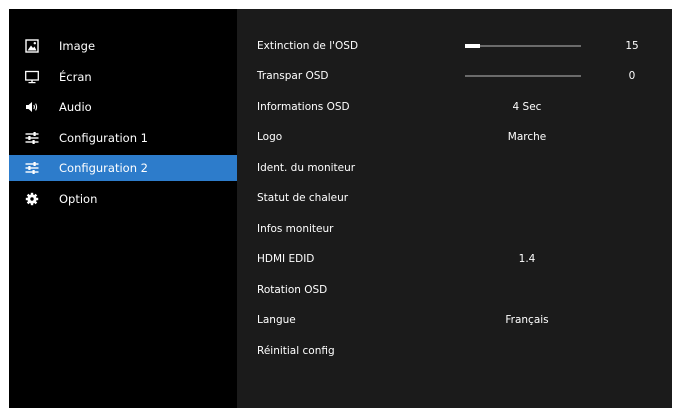 The width and height of the screenshot is (680, 412). Describe the element at coordinates (123, 199) in the screenshot. I see `sidebar-item-option: Option` at that location.